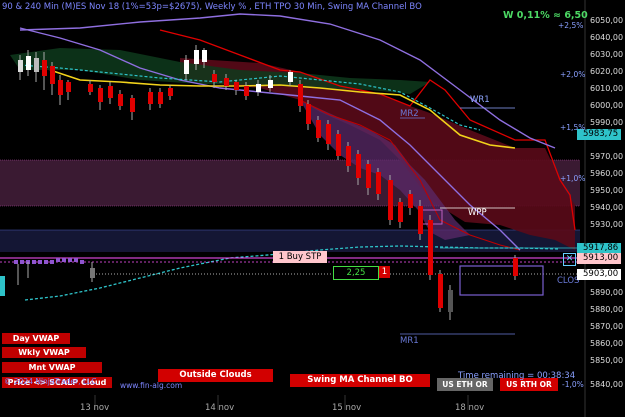 This screenshot has height=417, width=625. What do you see at coordinates (477, 213) in the screenshot?
I see `wpp-label: WPP` at bounding box center [477, 213].